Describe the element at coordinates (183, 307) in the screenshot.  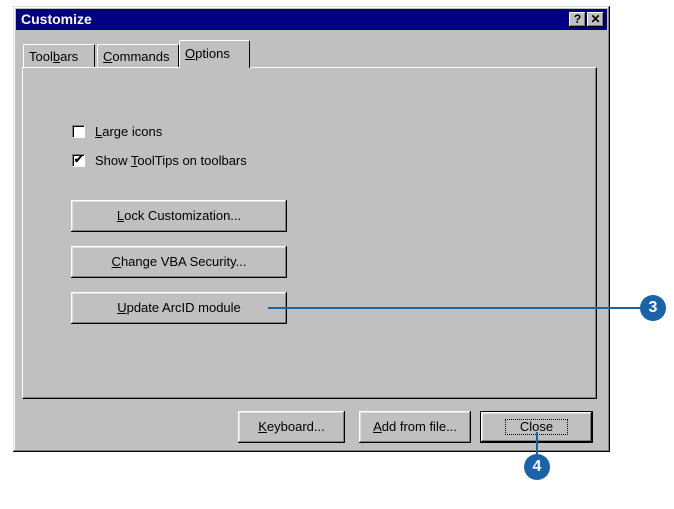
I see `update-arcid-module-label-post: pdate ArcID module` at that location.